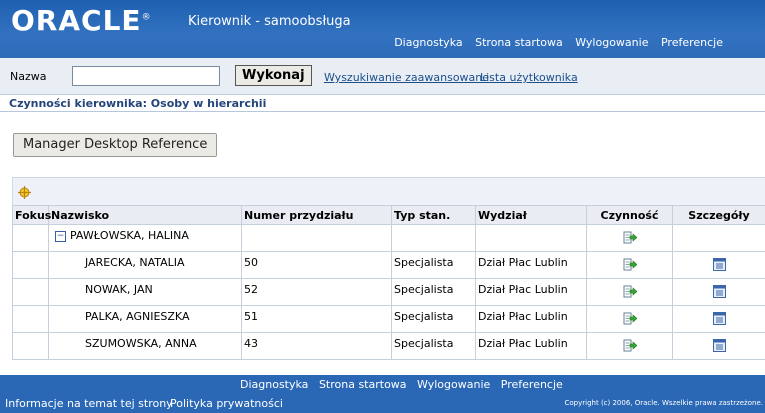  Describe the element at coordinates (453, 384) in the screenshot. I see `footer-nav-logout: Wylogowanie` at that location.